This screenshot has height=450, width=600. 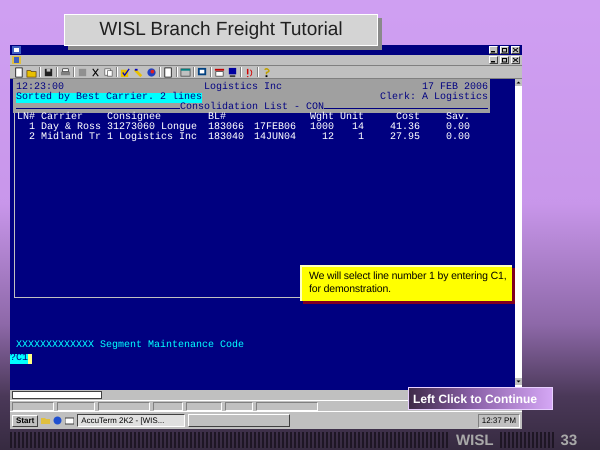 I want to click on check-icon, so click(x=125, y=72).